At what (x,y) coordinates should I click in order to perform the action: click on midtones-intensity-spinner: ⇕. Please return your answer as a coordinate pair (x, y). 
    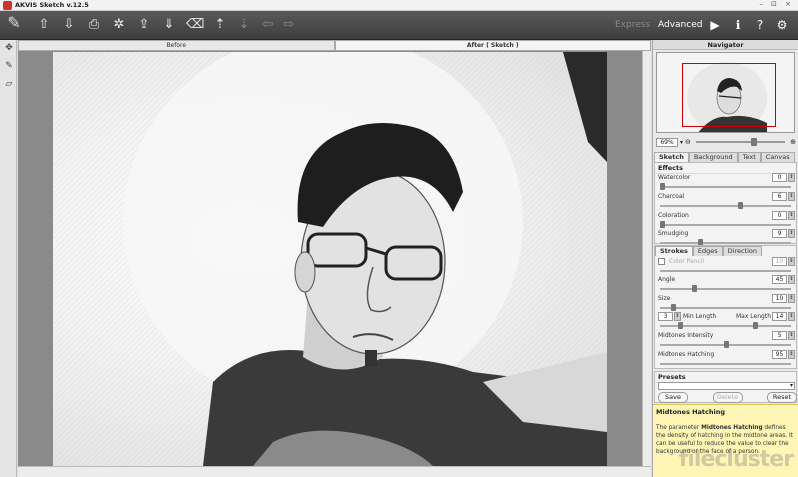
    Looking at the image, I should click on (791, 335).